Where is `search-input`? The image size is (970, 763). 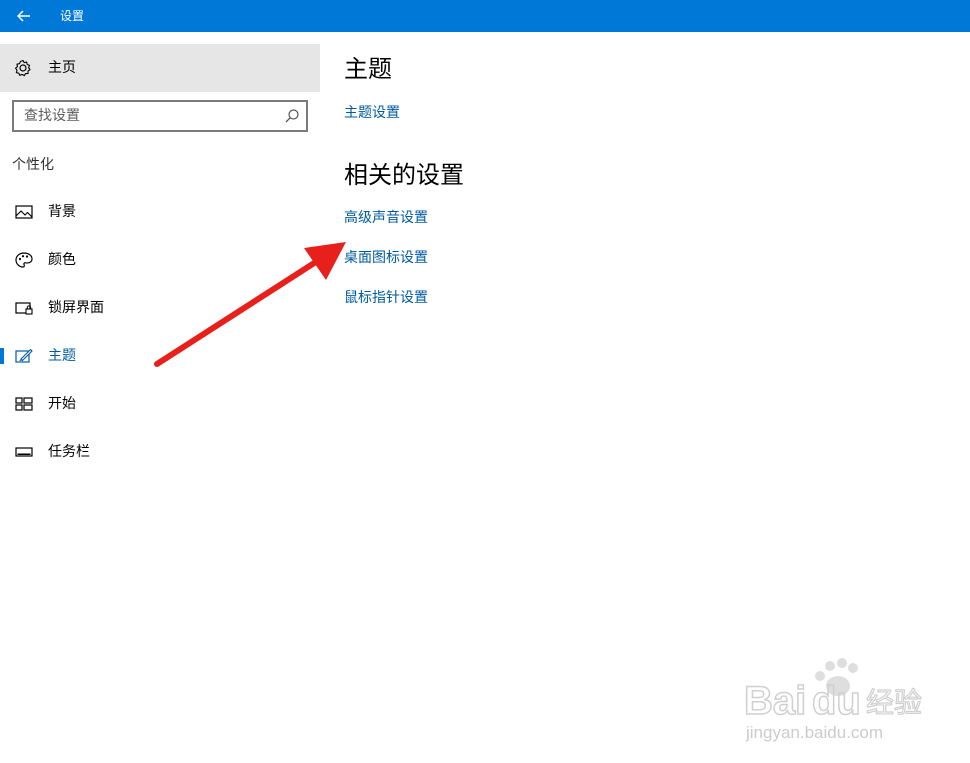 search-input is located at coordinates (149, 116).